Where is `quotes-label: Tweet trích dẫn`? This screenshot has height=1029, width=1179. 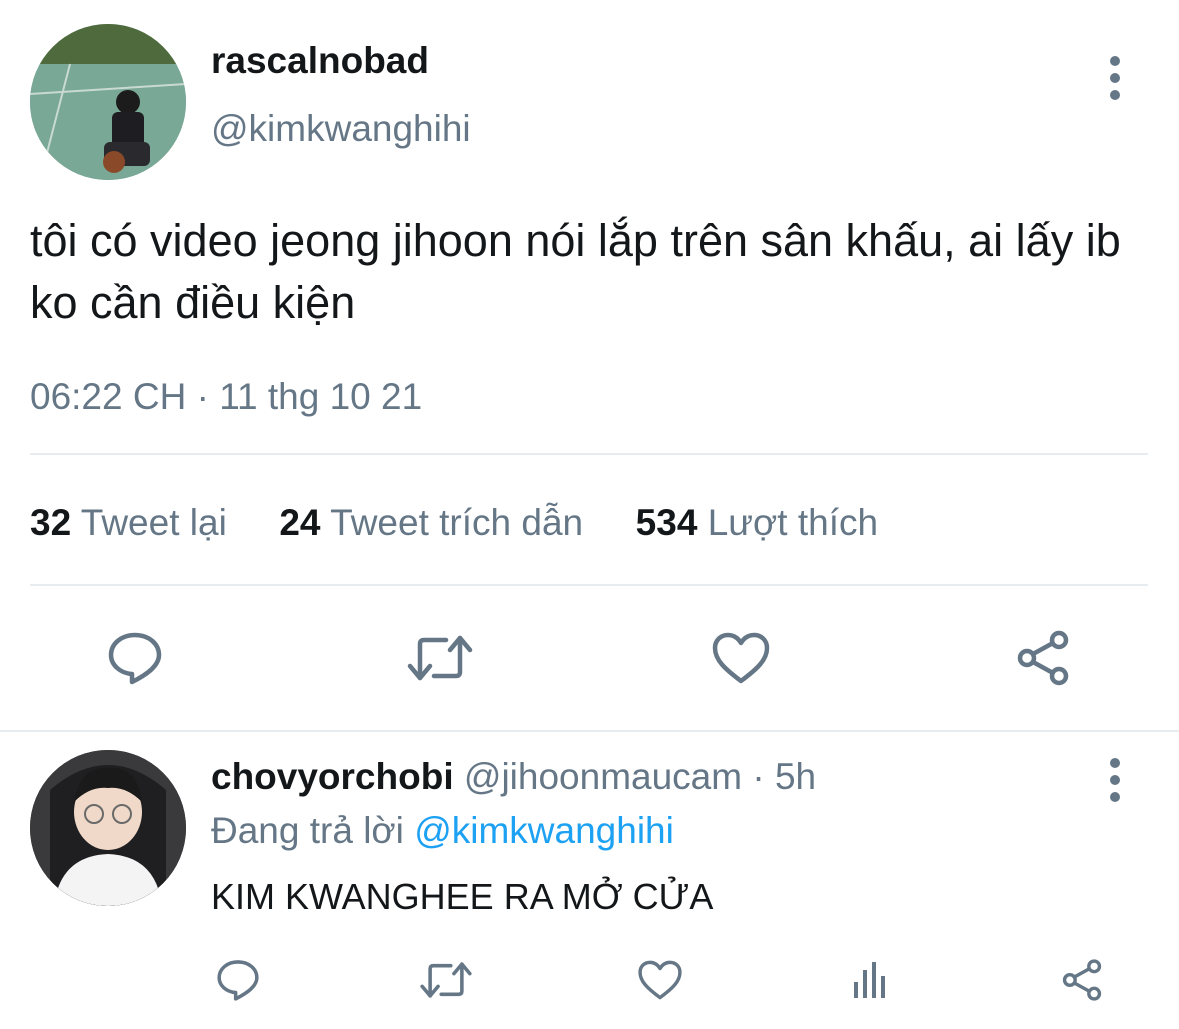
quotes-label: Tweet trích dẫn is located at coordinates (457, 522).